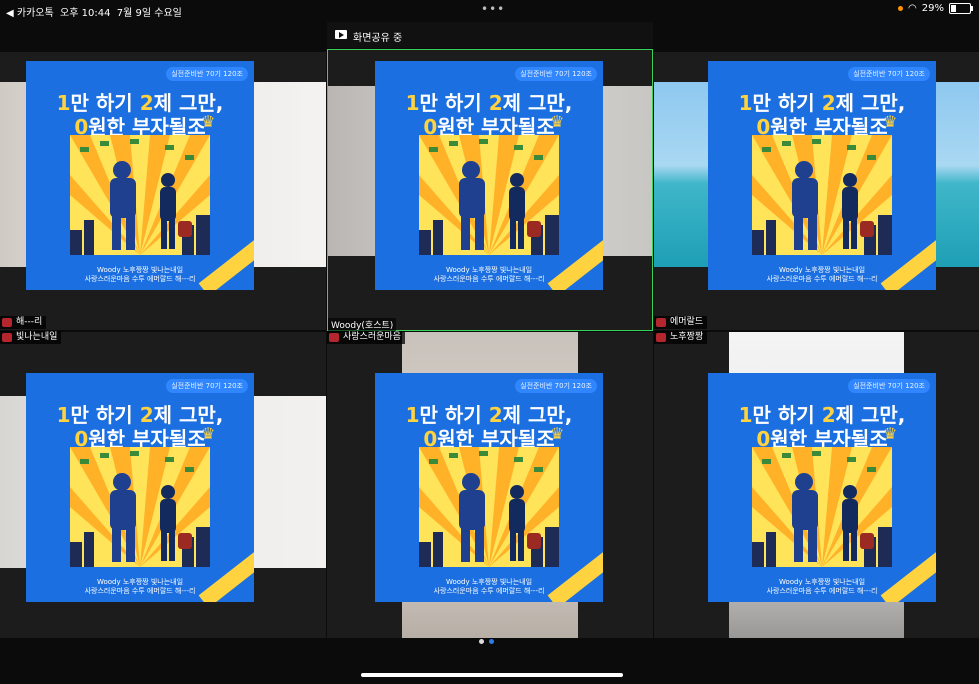  Describe the element at coordinates (378, 38) in the screenshot. I see `screen-share-label: 화면공유 중` at that location.